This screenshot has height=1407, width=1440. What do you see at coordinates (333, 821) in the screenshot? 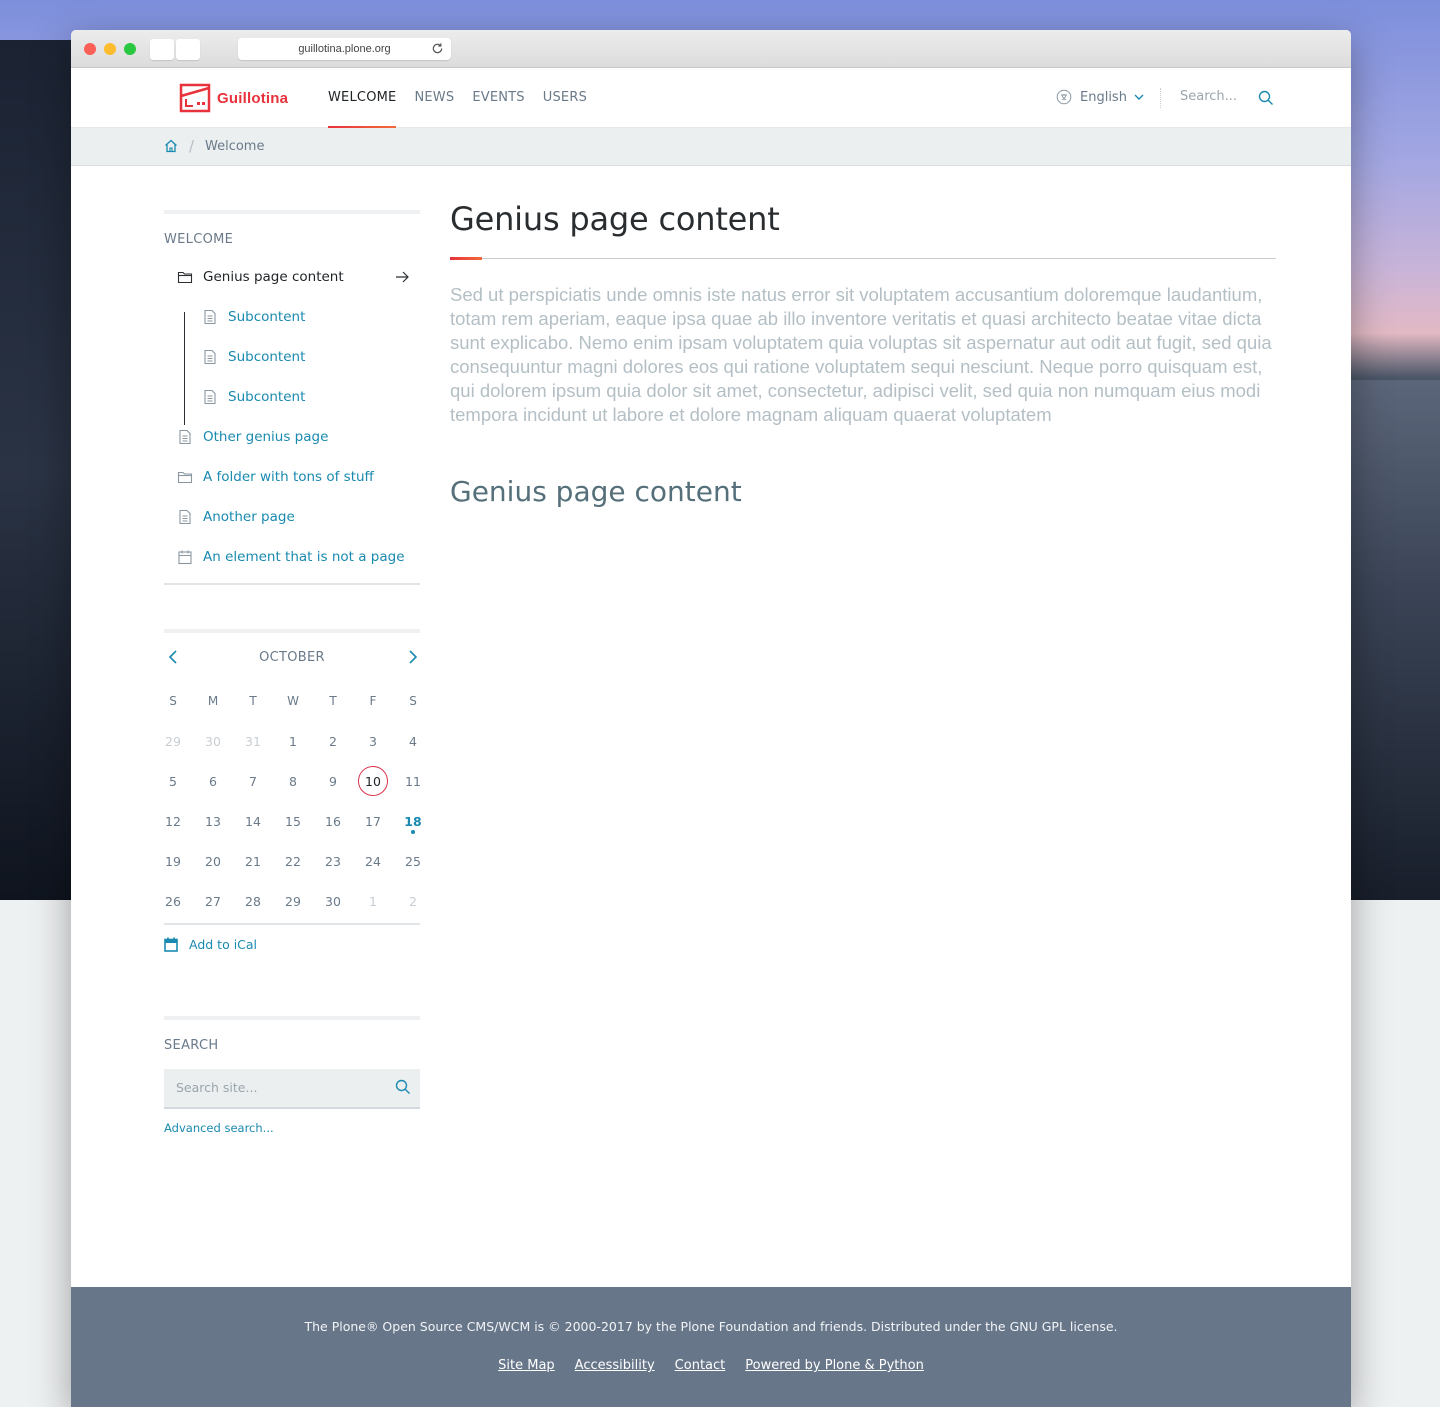
I see `calendar-day: 16` at bounding box center [333, 821].